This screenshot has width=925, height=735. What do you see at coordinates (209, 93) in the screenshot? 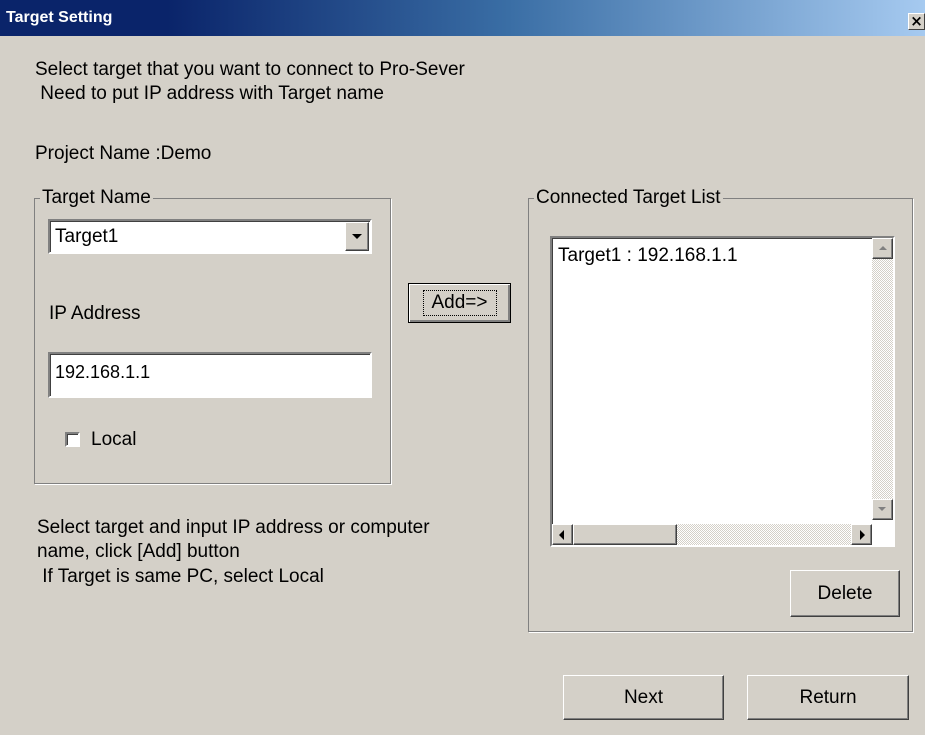
I see `intro-line-2: Need to put IP address with Target name` at bounding box center [209, 93].